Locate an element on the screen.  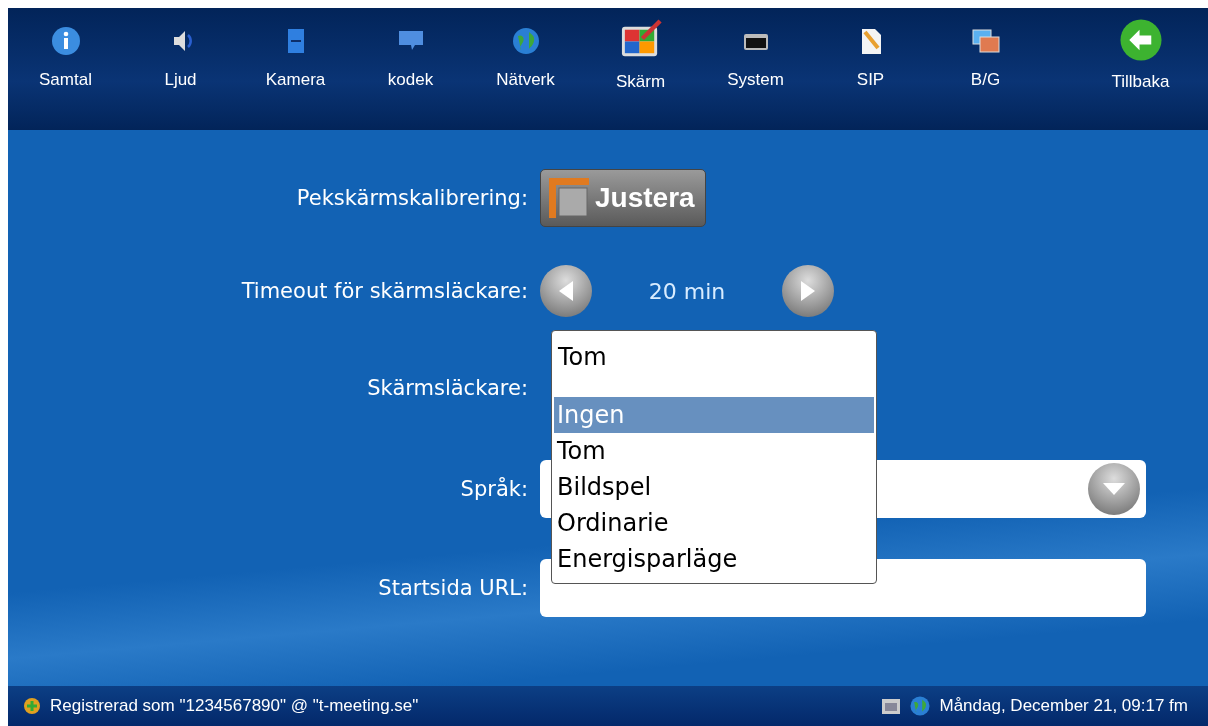
next-button is located at coordinates (808, 291).